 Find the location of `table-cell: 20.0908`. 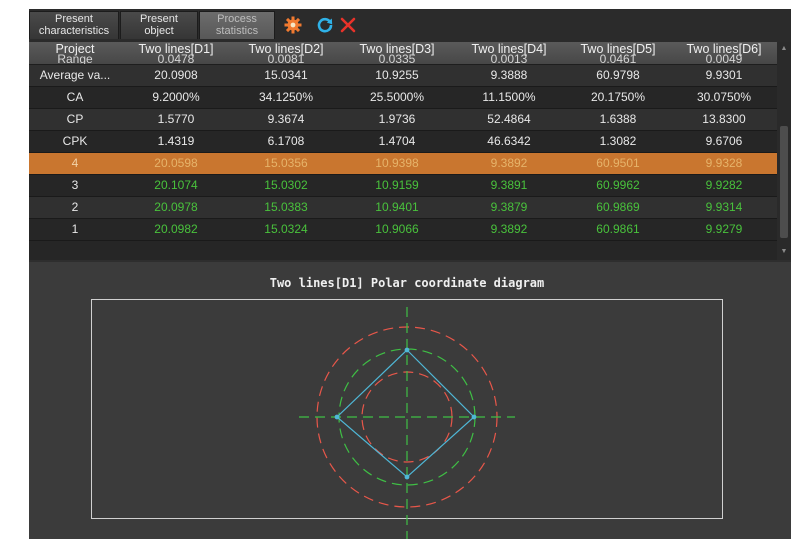

table-cell: 20.0908 is located at coordinates (176, 75).